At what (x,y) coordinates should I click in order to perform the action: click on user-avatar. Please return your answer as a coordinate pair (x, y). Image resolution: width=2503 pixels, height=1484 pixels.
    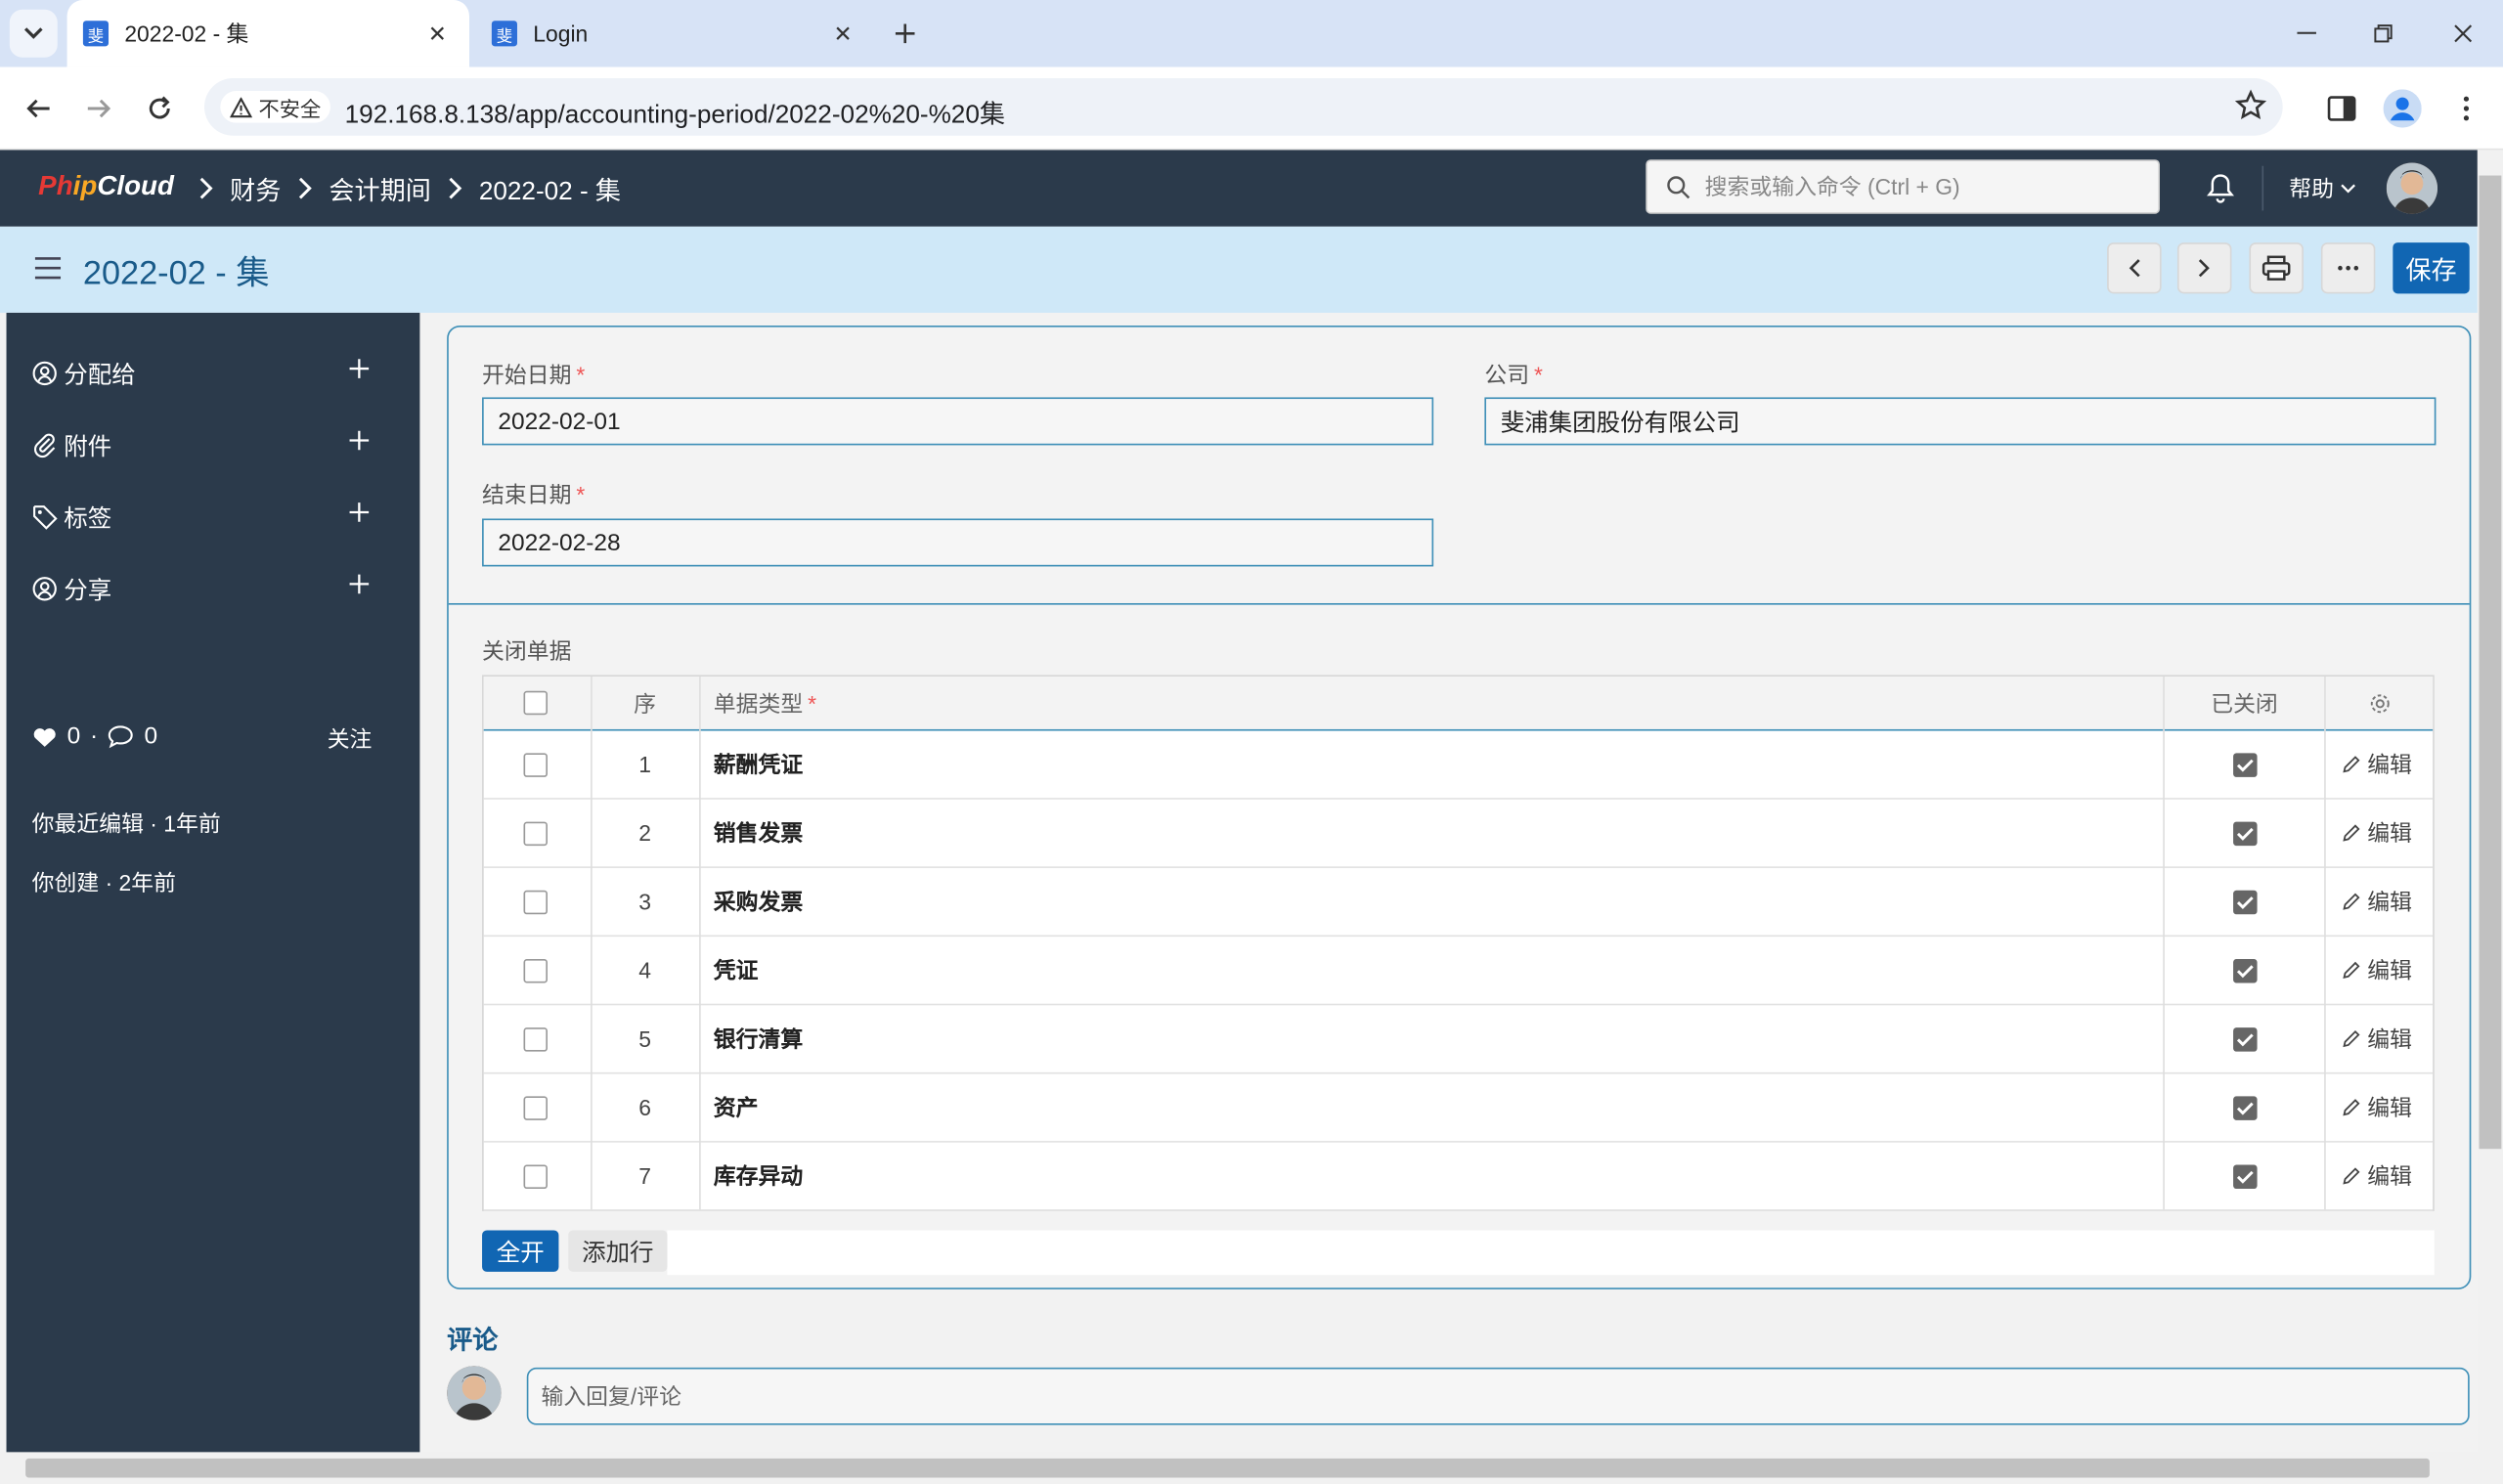
    Looking at the image, I should click on (2412, 188).